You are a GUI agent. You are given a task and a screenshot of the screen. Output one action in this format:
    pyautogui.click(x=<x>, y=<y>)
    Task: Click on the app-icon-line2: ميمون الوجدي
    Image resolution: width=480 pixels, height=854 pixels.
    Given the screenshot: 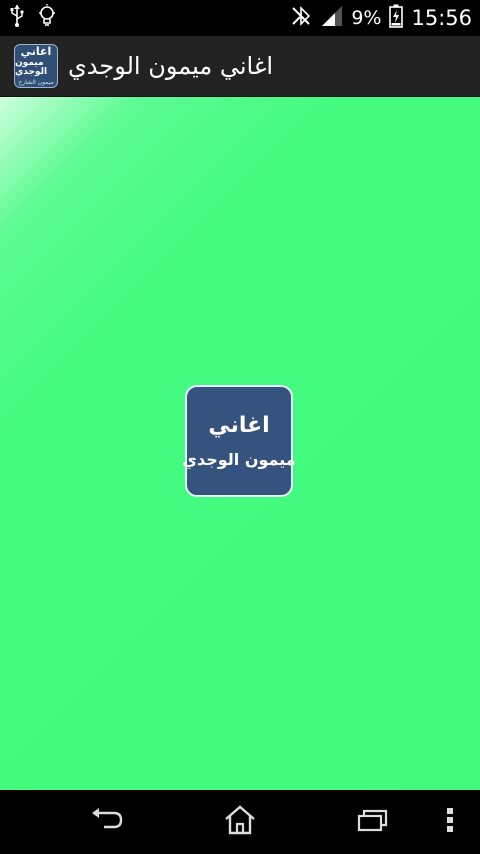 What is the action you would take?
    pyautogui.click(x=31, y=67)
    